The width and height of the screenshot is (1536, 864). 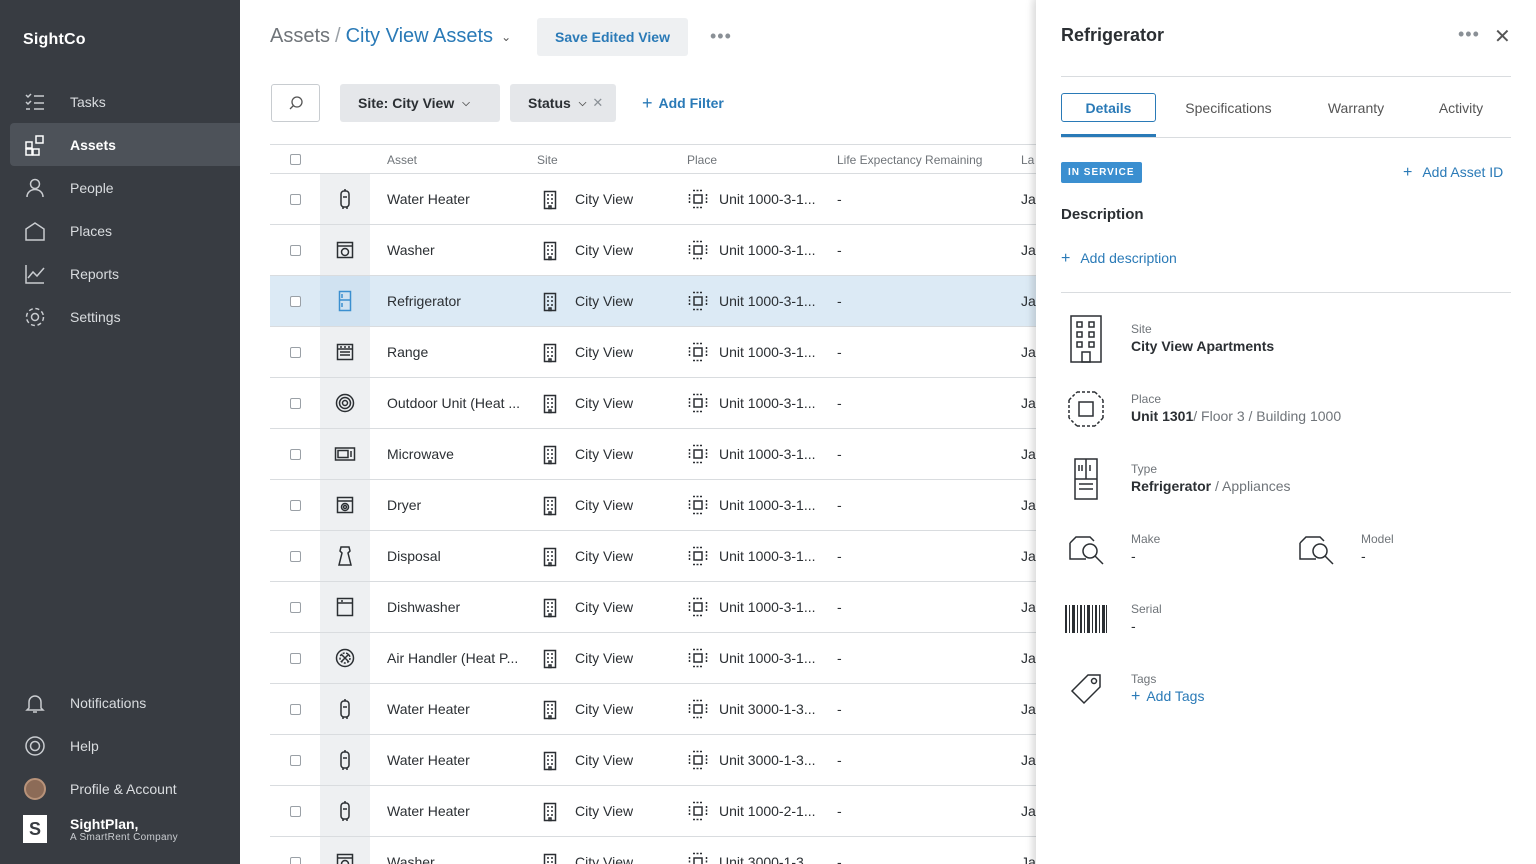 I want to click on add-description-button: + Add description, so click(x=1119, y=259).